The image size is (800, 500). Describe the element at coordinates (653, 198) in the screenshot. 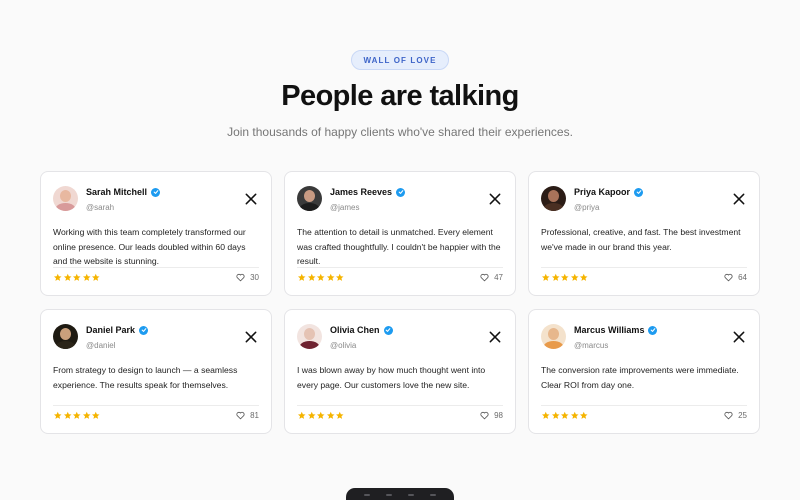

I see `author-meta: Priya Kapoor @priya` at that location.